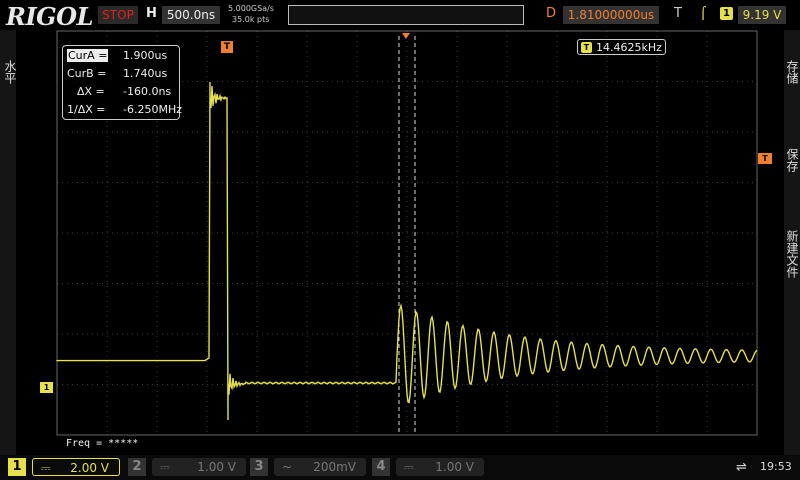 This screenshot has height=480, width=800. What do you see at coordinates (88, 55) in the screenshot?
I see `cursor-a-label: CurA =` at bounding box center [88, 55].